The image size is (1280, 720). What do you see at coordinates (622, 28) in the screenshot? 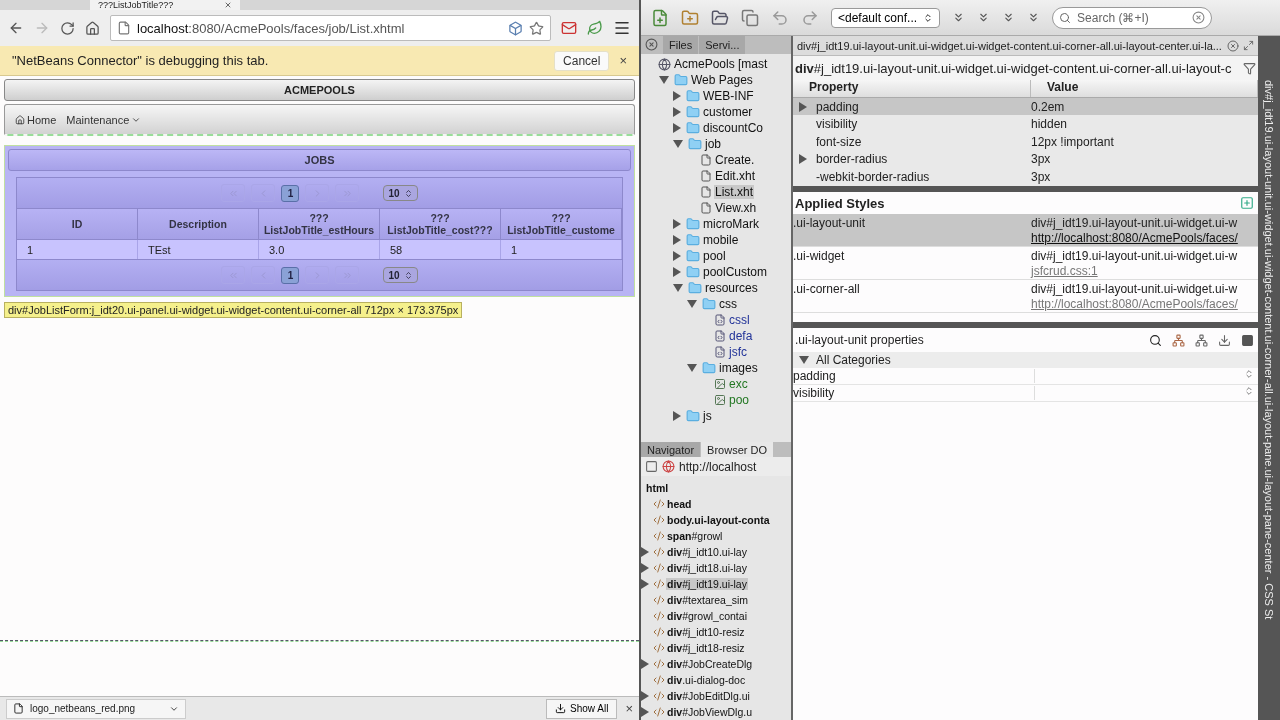
I see `menu-icon` at bounding box center [622, 28].